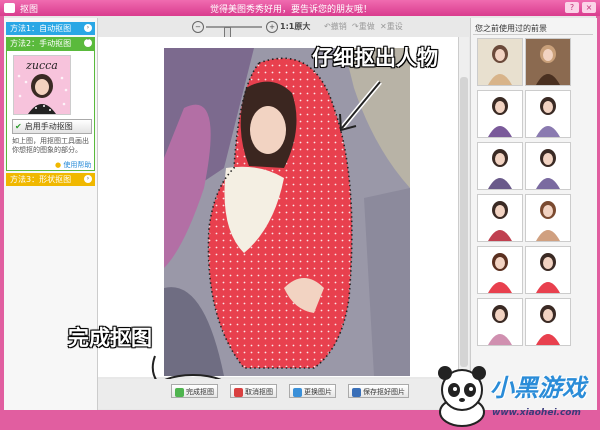  What do you see at coordinates (384, 392) in the screenshot?
I see `save-image-label: 保存抠好图片` at bounding box center [384, 392].